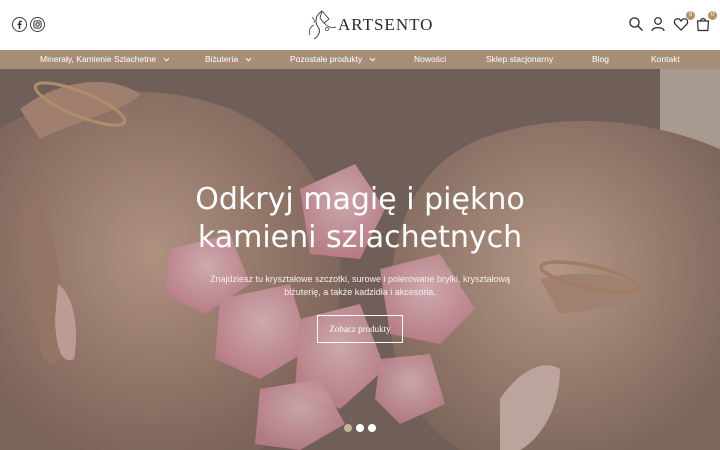  I want to click on site-logo: ARTSENTO, so click(367, 25).